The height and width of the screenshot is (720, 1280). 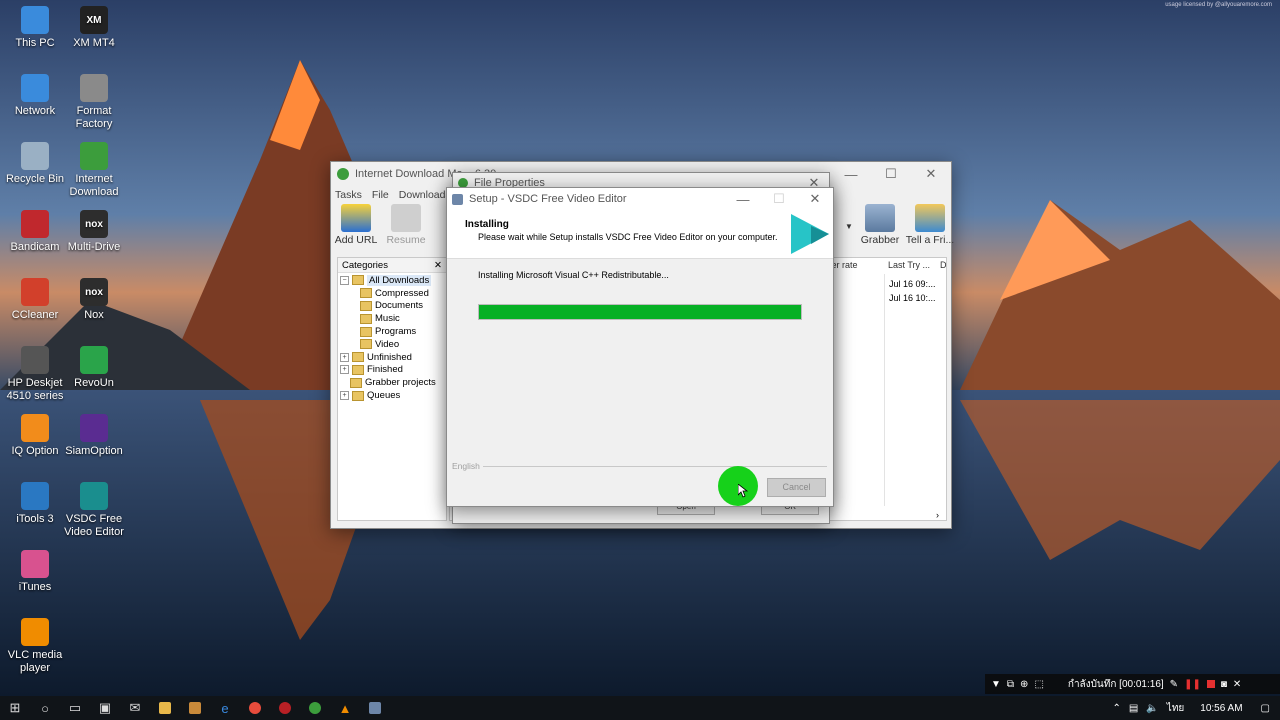 I want to click on desktop-icon: This PC, so click(x=35, y=28).